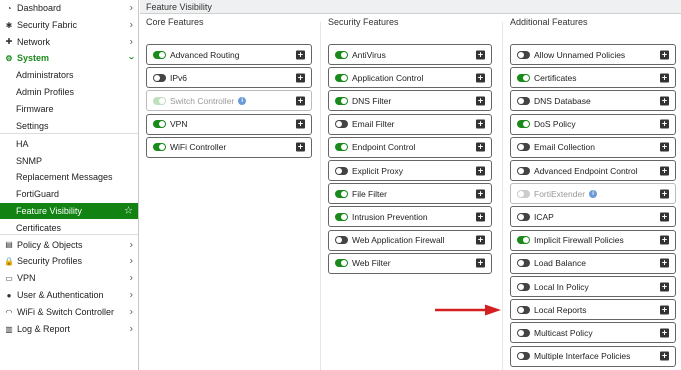 This screenshot has height=370, width=681. I want to click on sidebar-item-security-profiles: 🔒 Security Profiles ›, so click(69, 261).